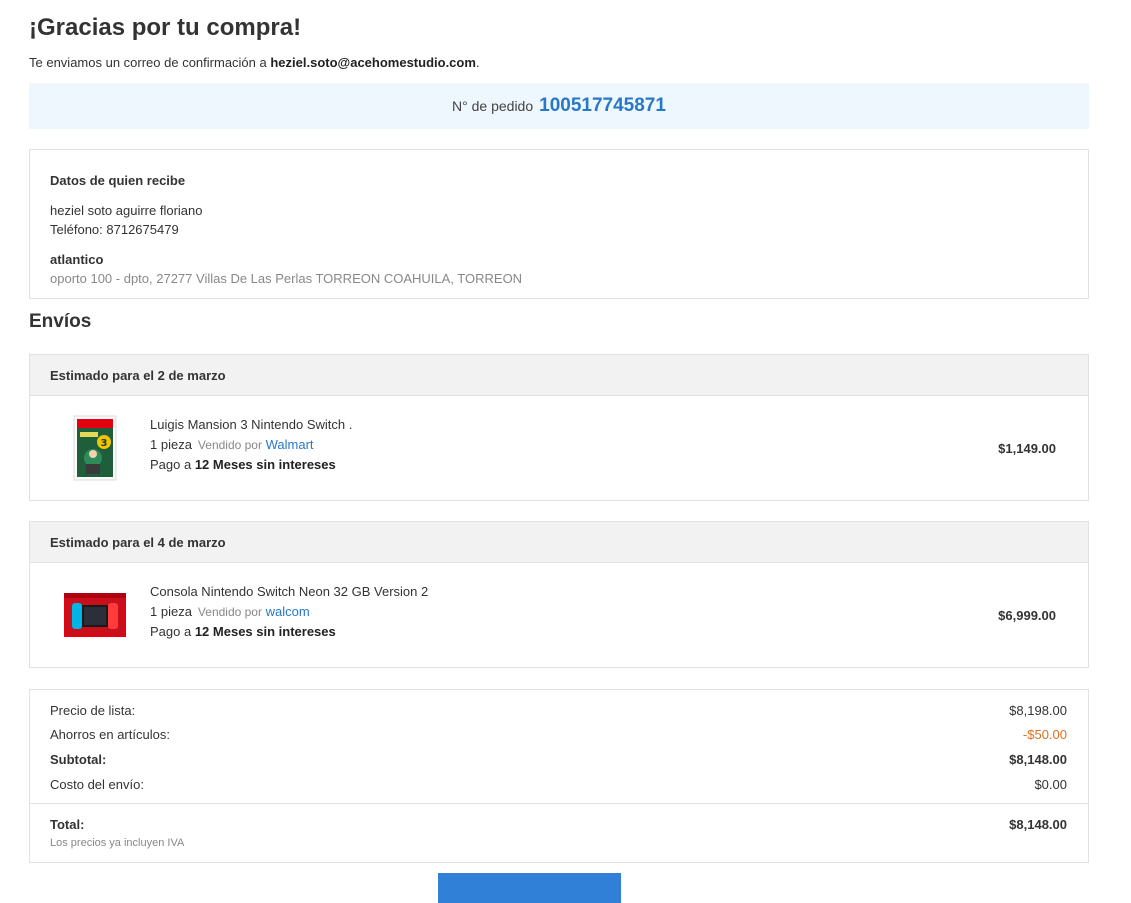 Image resolution: width=1131 pixels, height=903 pixels. What do you see at coordinates (558, 710) in the screenshot?
I see `list-price-row: Precio de lista: $8,198.00` at bounding box center [558, 710].